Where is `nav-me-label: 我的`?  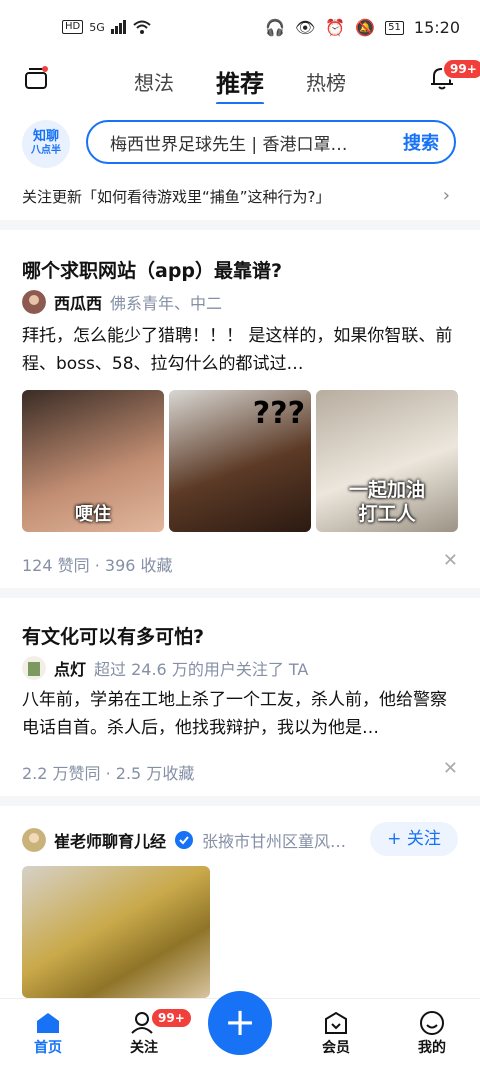
nav-me-label: 我的 is located at coordinates (432, 1048).